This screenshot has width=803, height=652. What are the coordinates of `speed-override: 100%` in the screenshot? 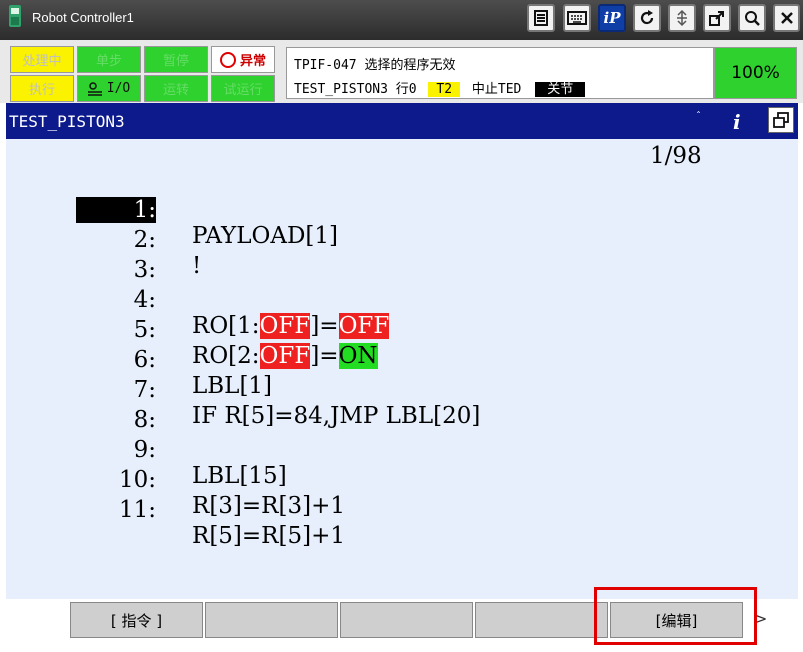 It's located at (755, 73).